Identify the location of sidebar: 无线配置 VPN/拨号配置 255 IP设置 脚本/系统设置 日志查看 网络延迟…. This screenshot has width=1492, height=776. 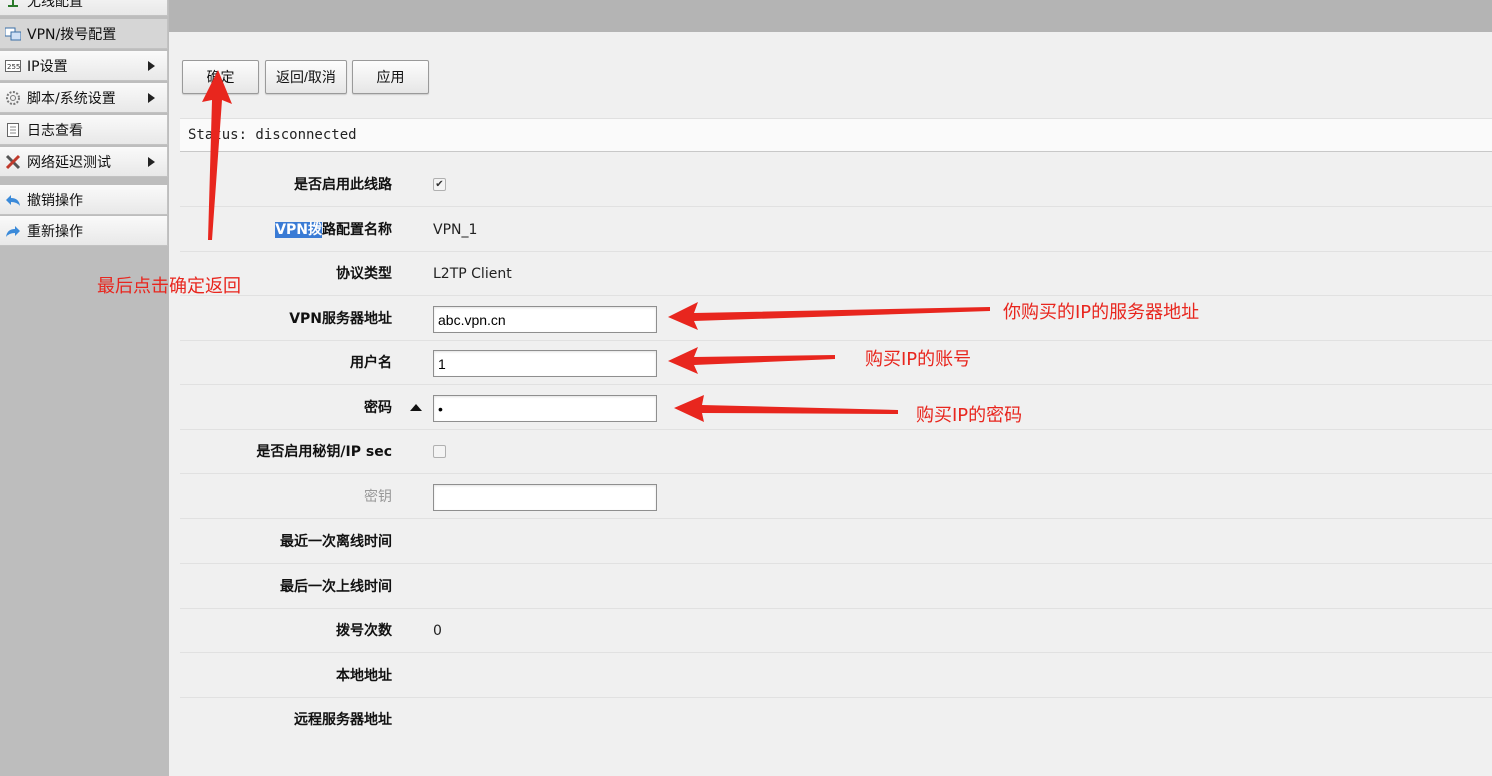
(84, 388).